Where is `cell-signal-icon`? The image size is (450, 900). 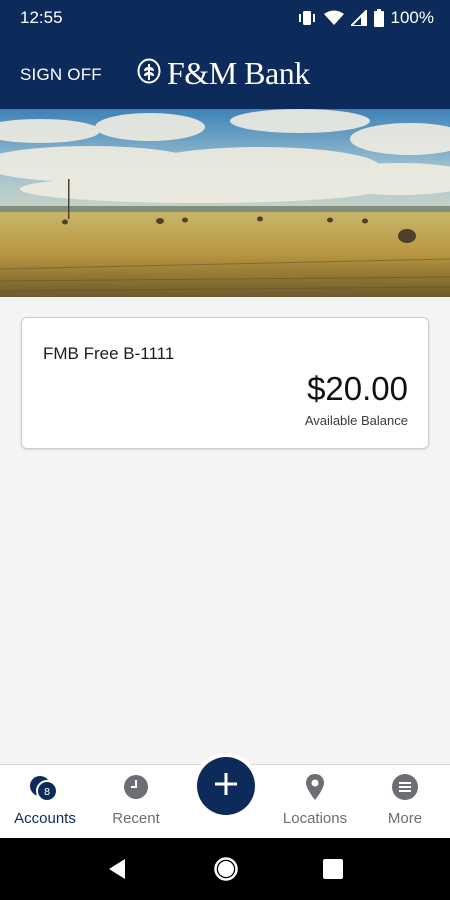
cell-signal-icon is located at coordinates (358, 18).